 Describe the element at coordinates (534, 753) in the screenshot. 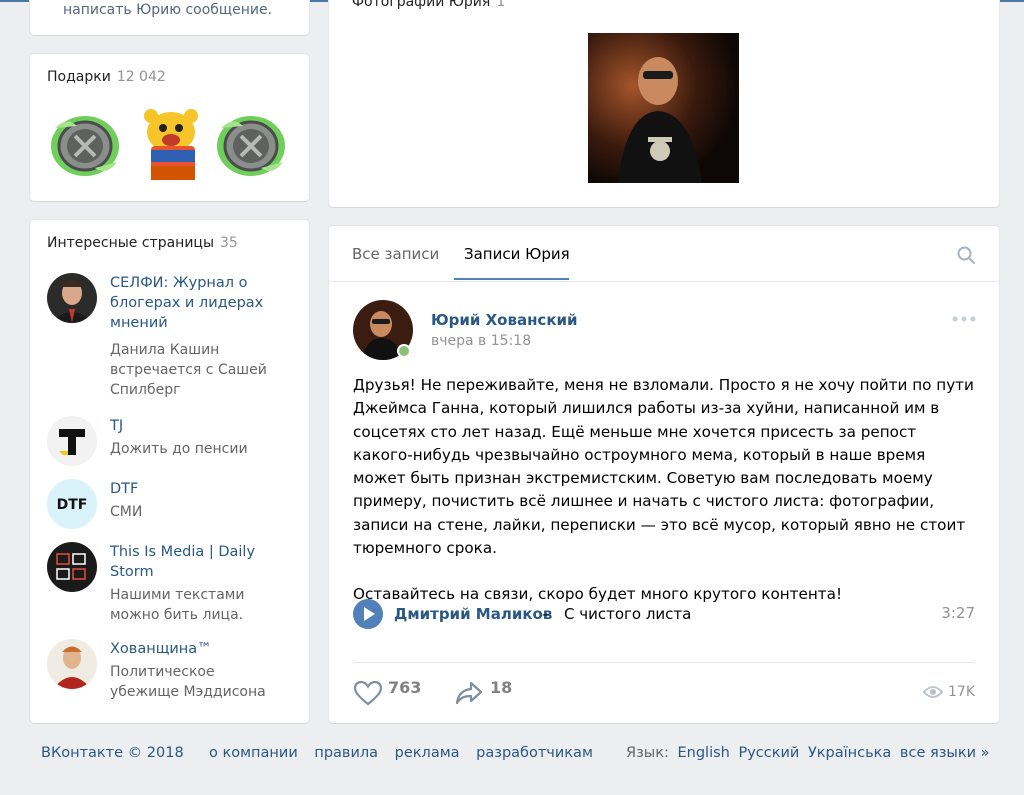

I see `footer-link-developers: разработчикам` at that location.